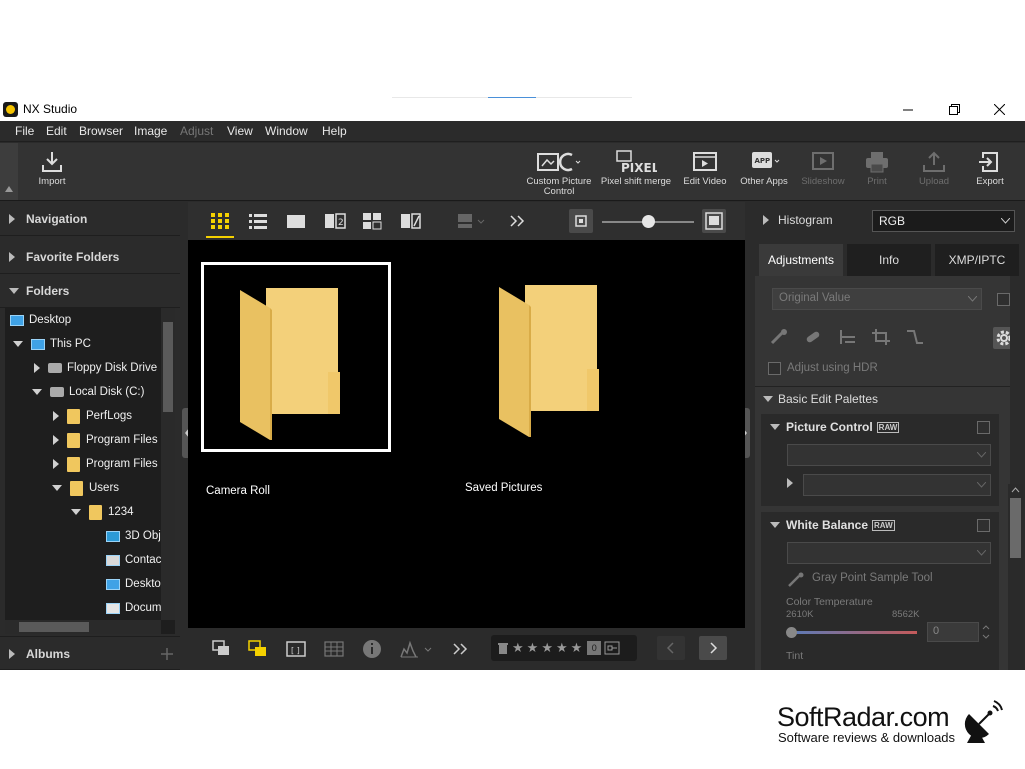 This screenshot has height=769, width=1025. I want to click on previous-image-button, so click(671, 648).